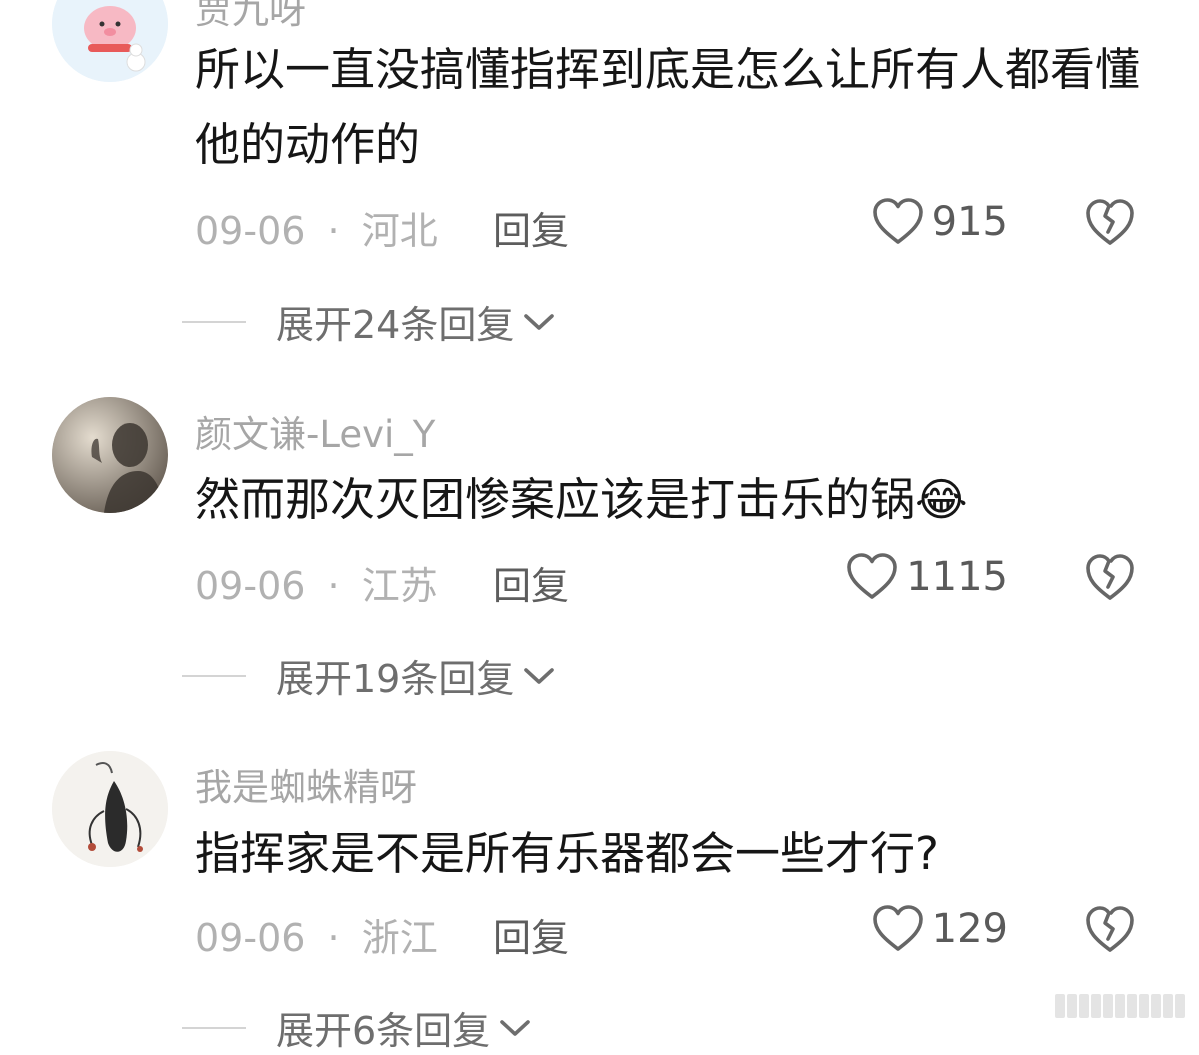  What do you see at coordinates (1120, 1006) in the screenshot?
I see `watermark` at bounding box center [1120, 1006].